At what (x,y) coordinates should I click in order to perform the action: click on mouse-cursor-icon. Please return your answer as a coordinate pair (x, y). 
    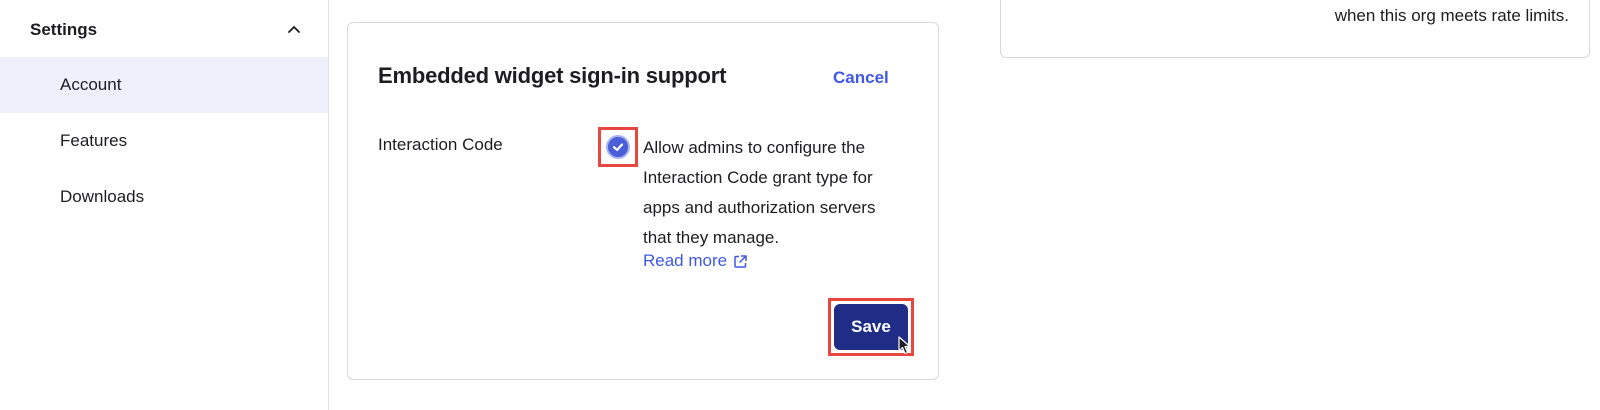
    Looking at the image, I should click on (904, 345).